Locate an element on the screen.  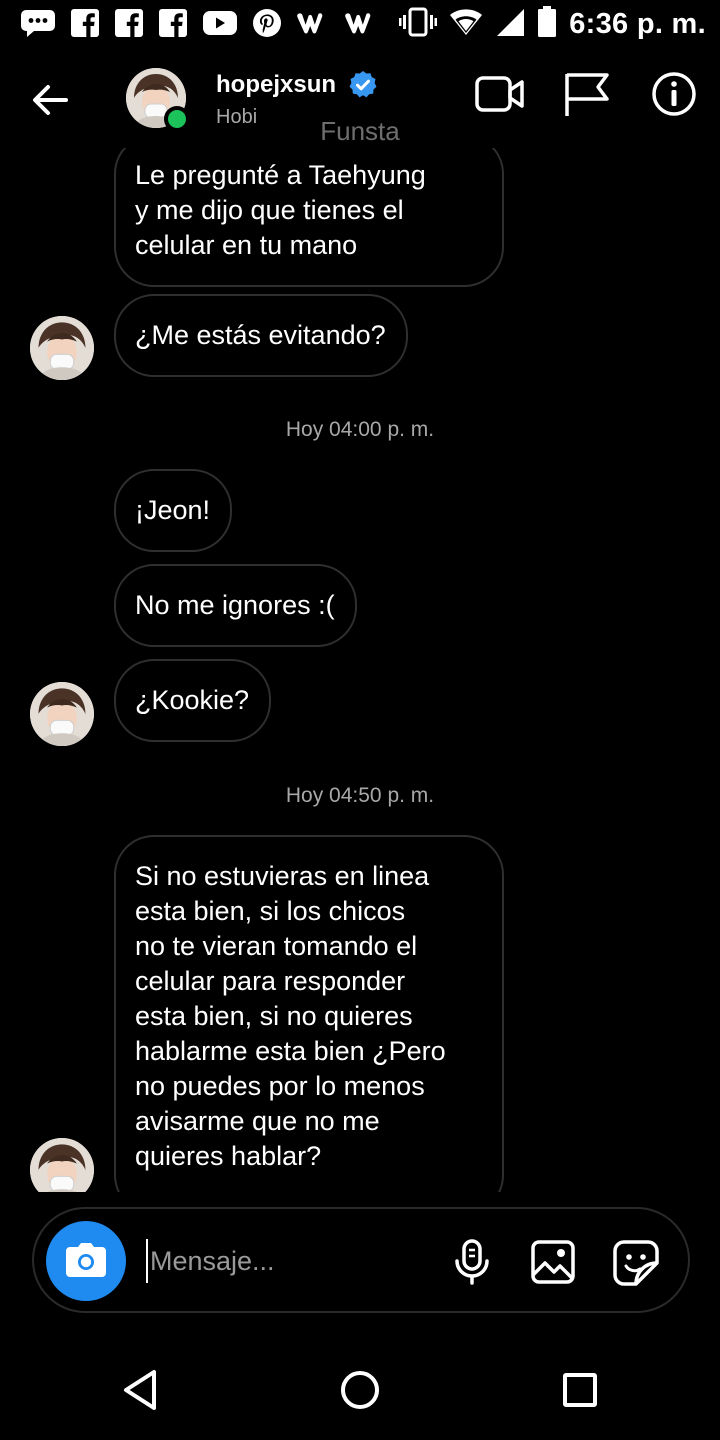
camera-icon is located at coordinates (86, 1260).